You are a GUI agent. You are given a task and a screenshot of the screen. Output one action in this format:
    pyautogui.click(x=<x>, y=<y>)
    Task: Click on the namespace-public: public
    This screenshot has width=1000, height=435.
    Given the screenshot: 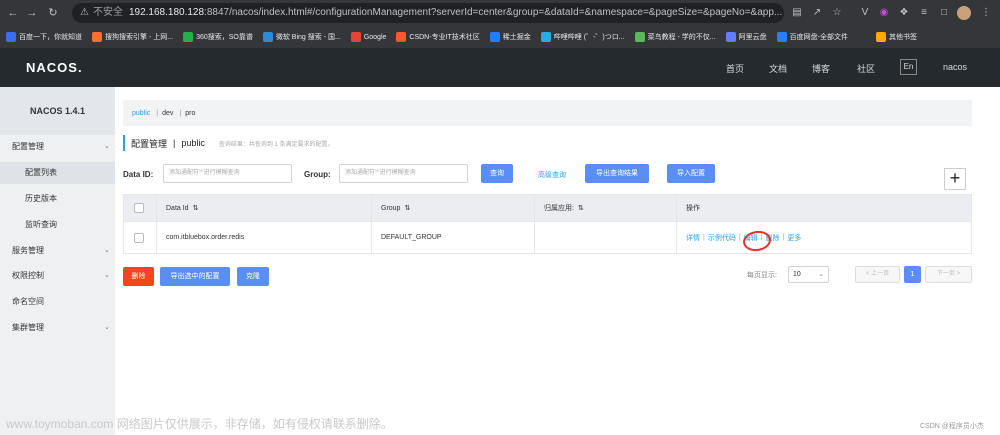 What is the action you would take?
    pyautogui.click(x=141, y=113)
    